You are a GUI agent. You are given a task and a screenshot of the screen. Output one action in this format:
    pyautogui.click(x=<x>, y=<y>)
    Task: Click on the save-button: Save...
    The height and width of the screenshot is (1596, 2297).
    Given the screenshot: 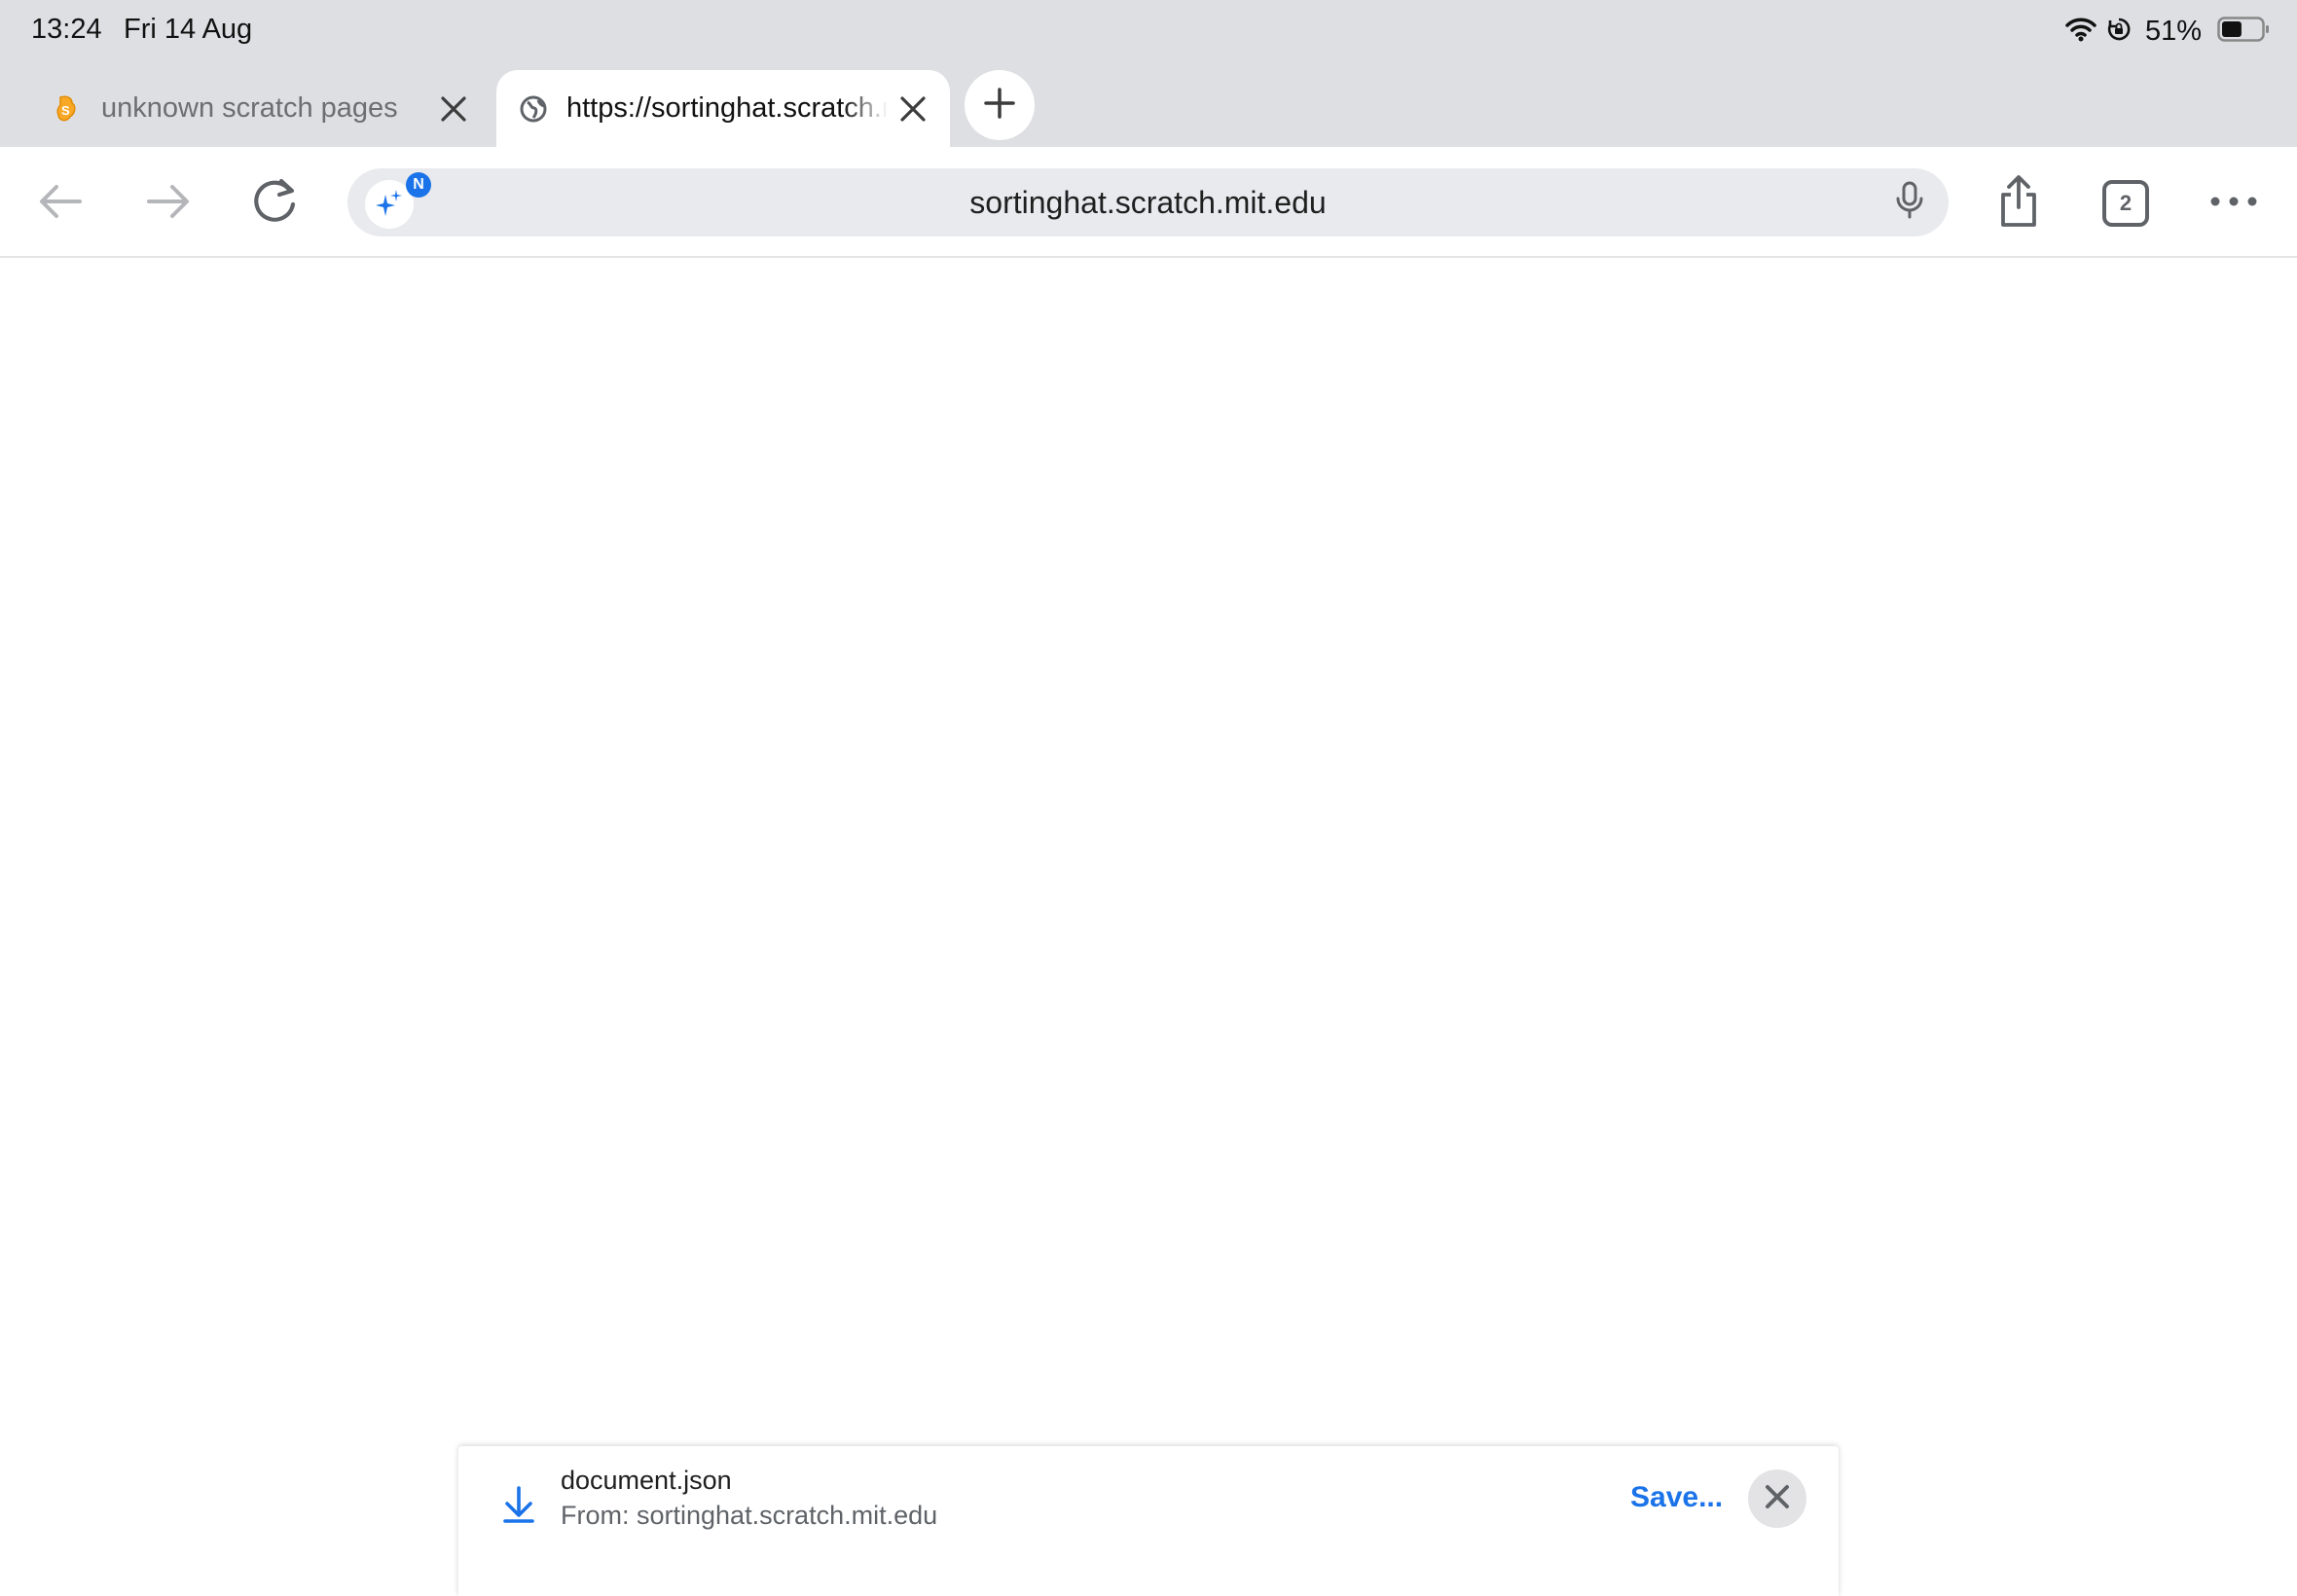 What is the action you would take?
    pyautogui.click(x=1676, y=1498)
    